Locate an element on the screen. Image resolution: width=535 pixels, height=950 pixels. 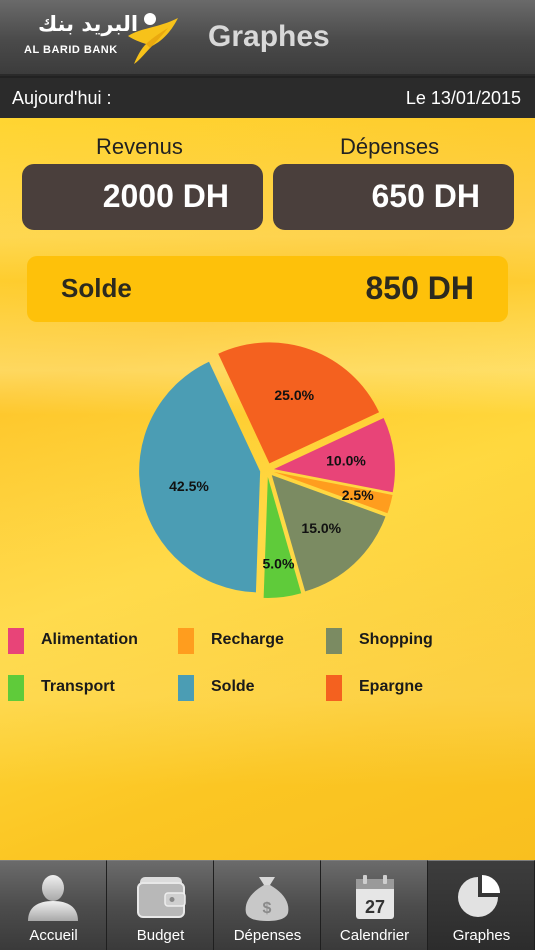
tab-label: Graphes is located at coordinates (481, 935).